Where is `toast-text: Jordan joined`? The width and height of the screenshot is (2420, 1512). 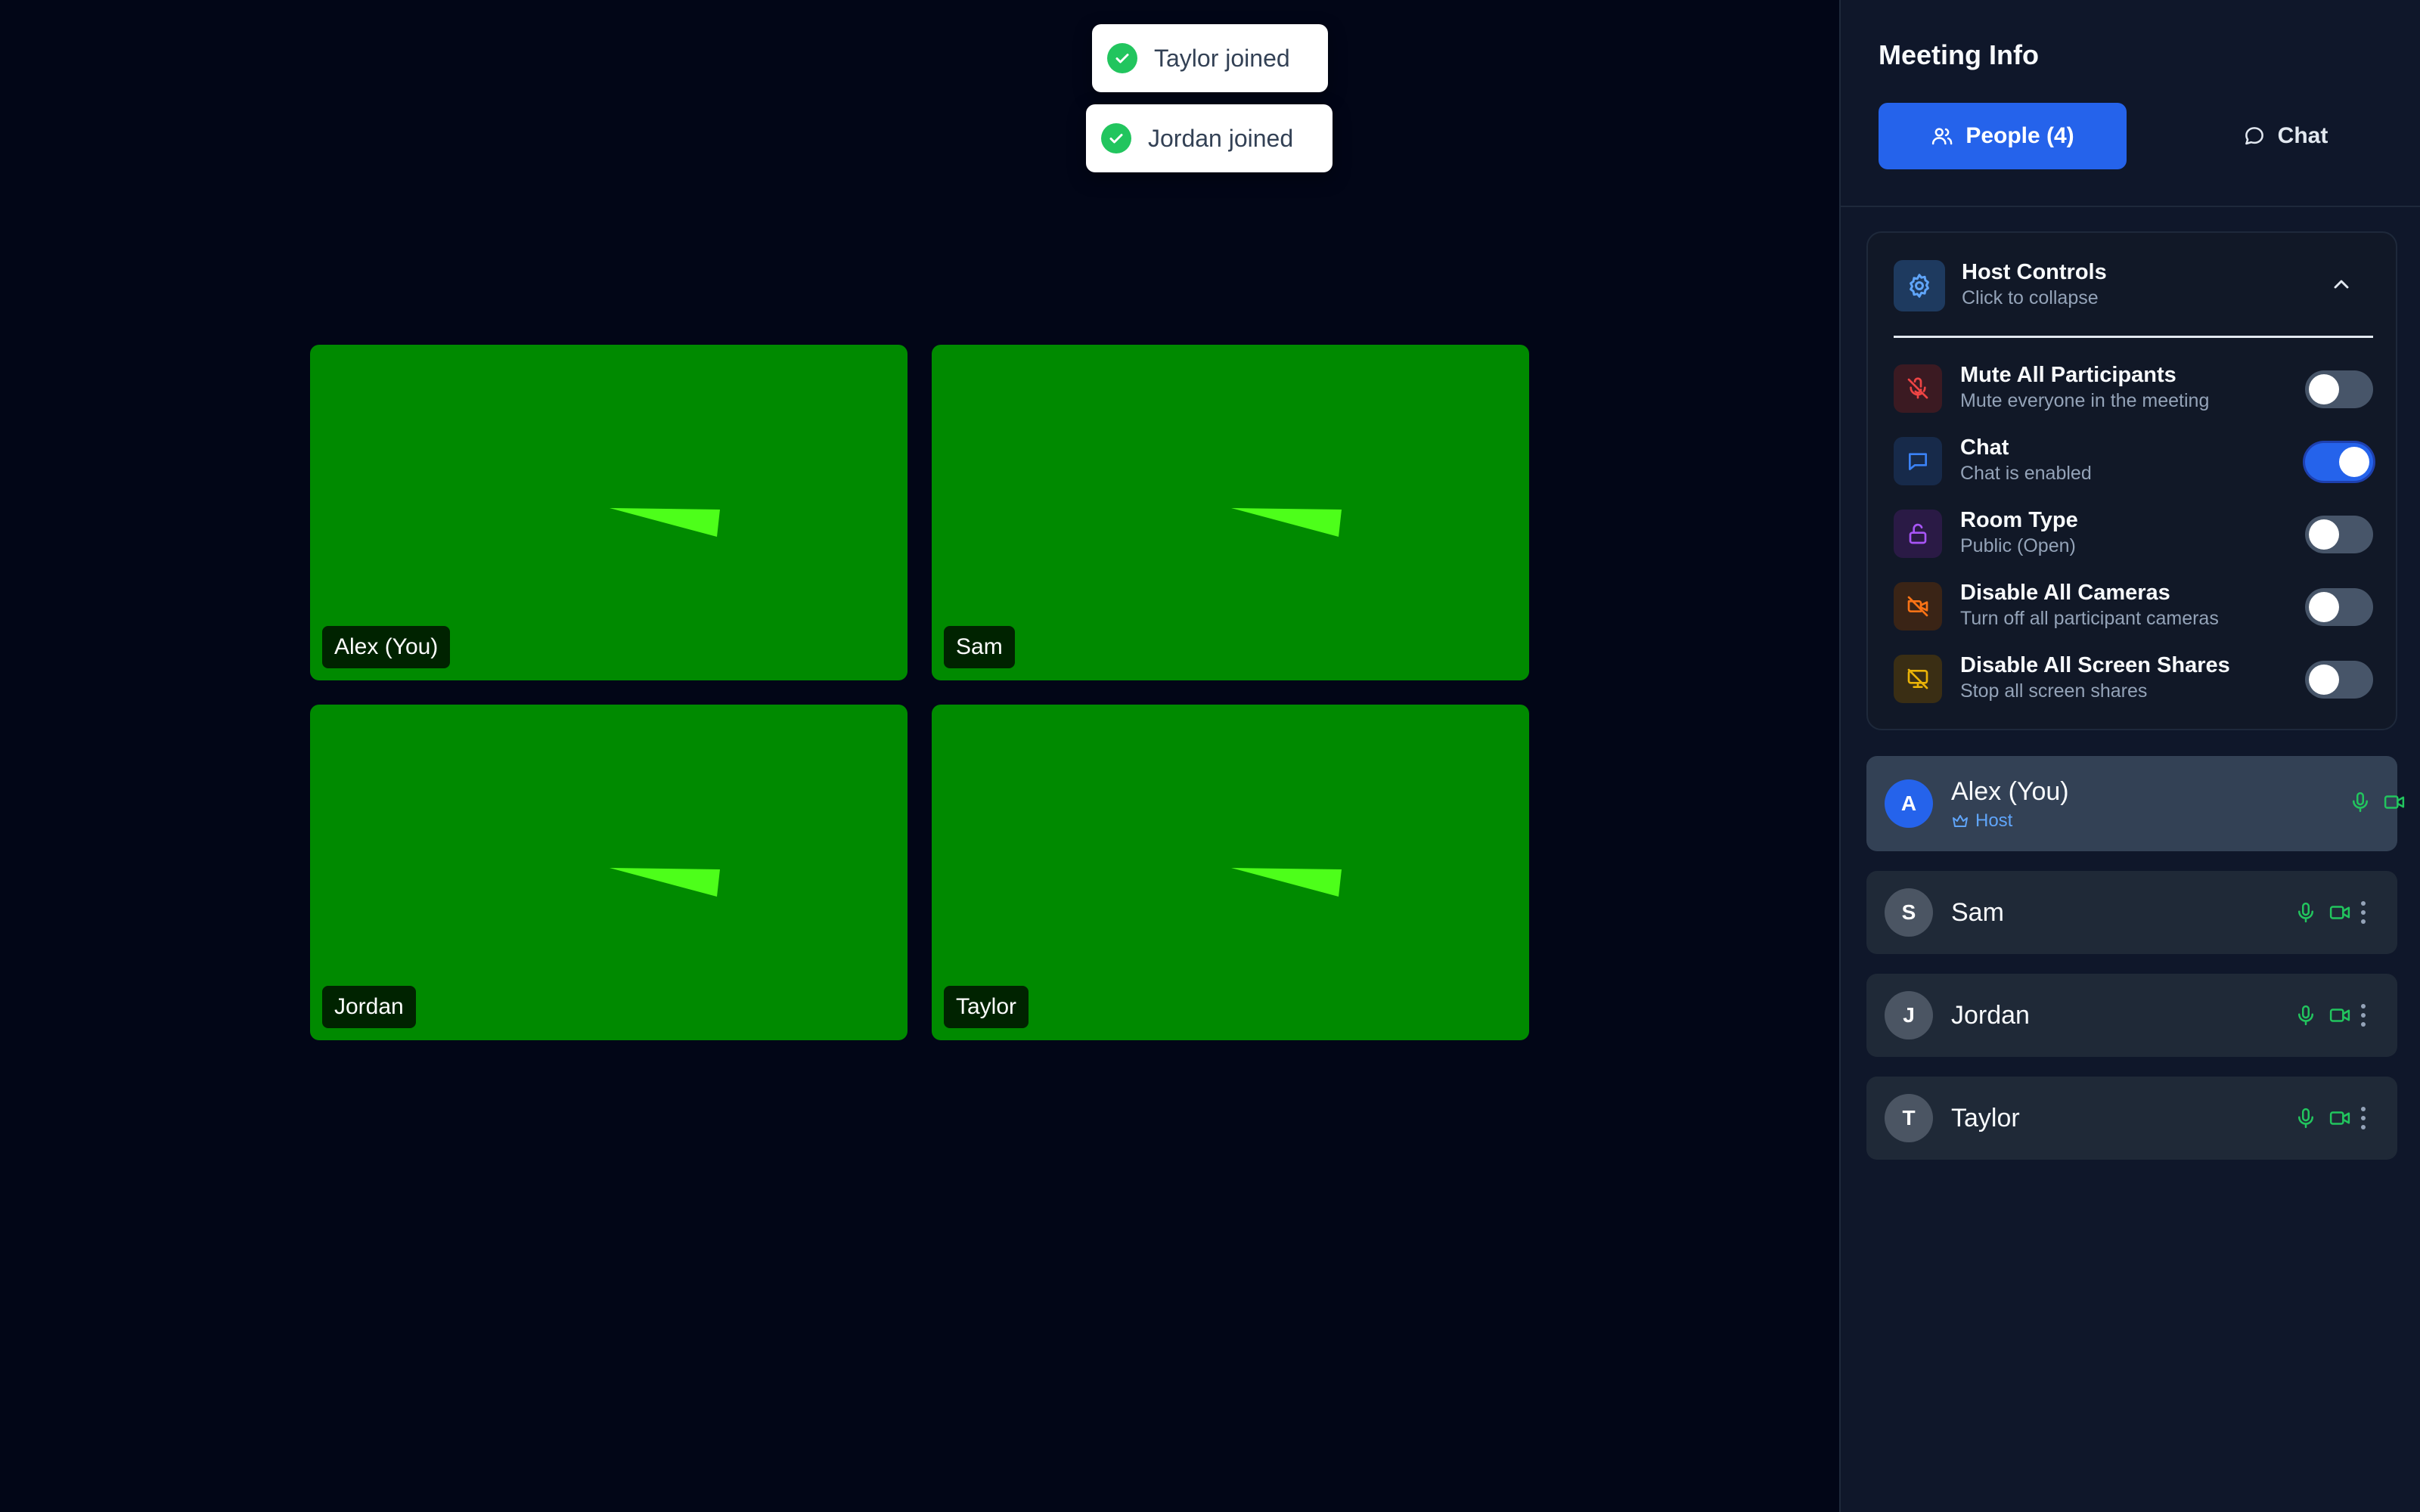 toast-text: Jordan joined is located at coordinates (1221, 138).